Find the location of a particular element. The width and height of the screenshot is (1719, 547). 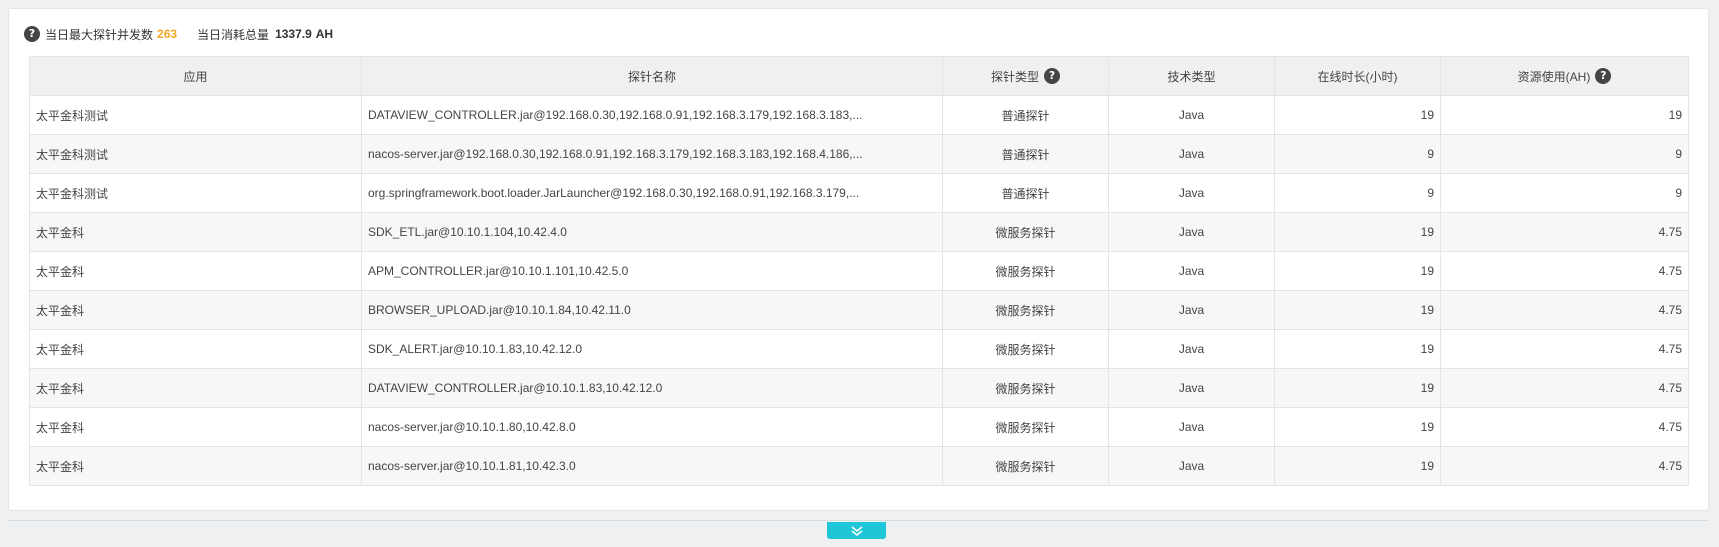

cell-probe-name: nacos-server.jar@10.10.1.81,10.42.3.0 is located at coordinates (652, 466).